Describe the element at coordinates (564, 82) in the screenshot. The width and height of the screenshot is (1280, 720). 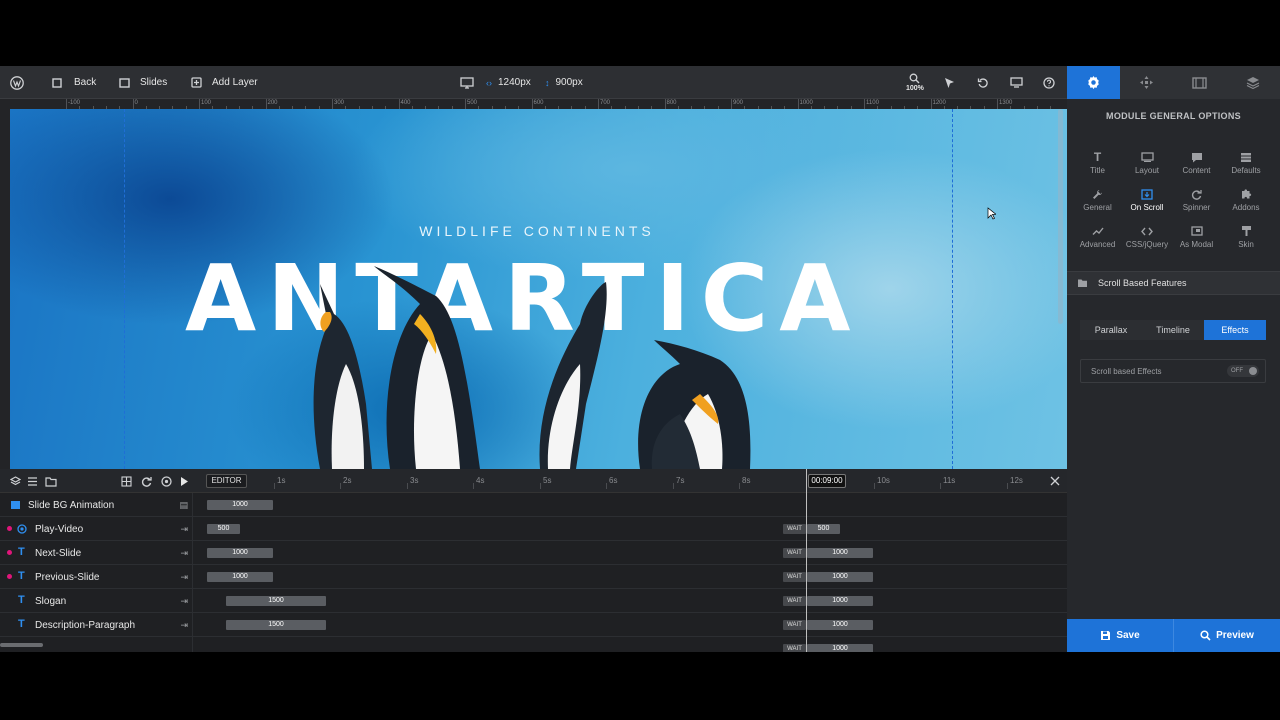
I see `height-field: ↕ 900px` at that location.